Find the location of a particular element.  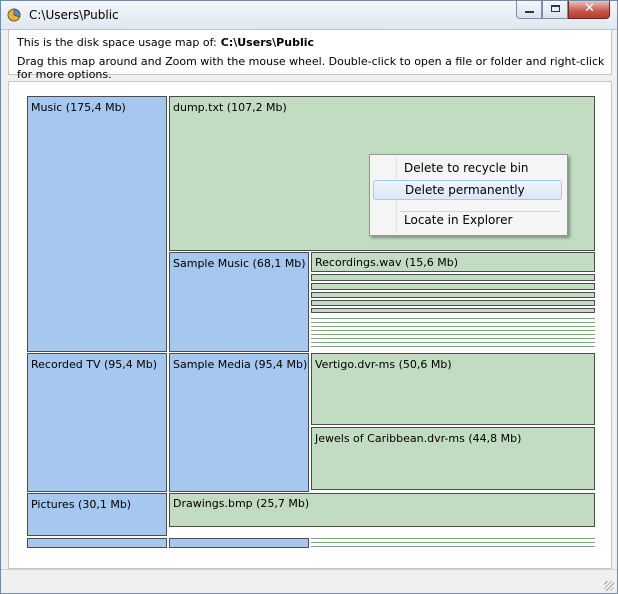

file-block-vertigo-dvr-ms: Vertigo.dvr-ms (50,6 Mb) is located at coordinates (453, 389).